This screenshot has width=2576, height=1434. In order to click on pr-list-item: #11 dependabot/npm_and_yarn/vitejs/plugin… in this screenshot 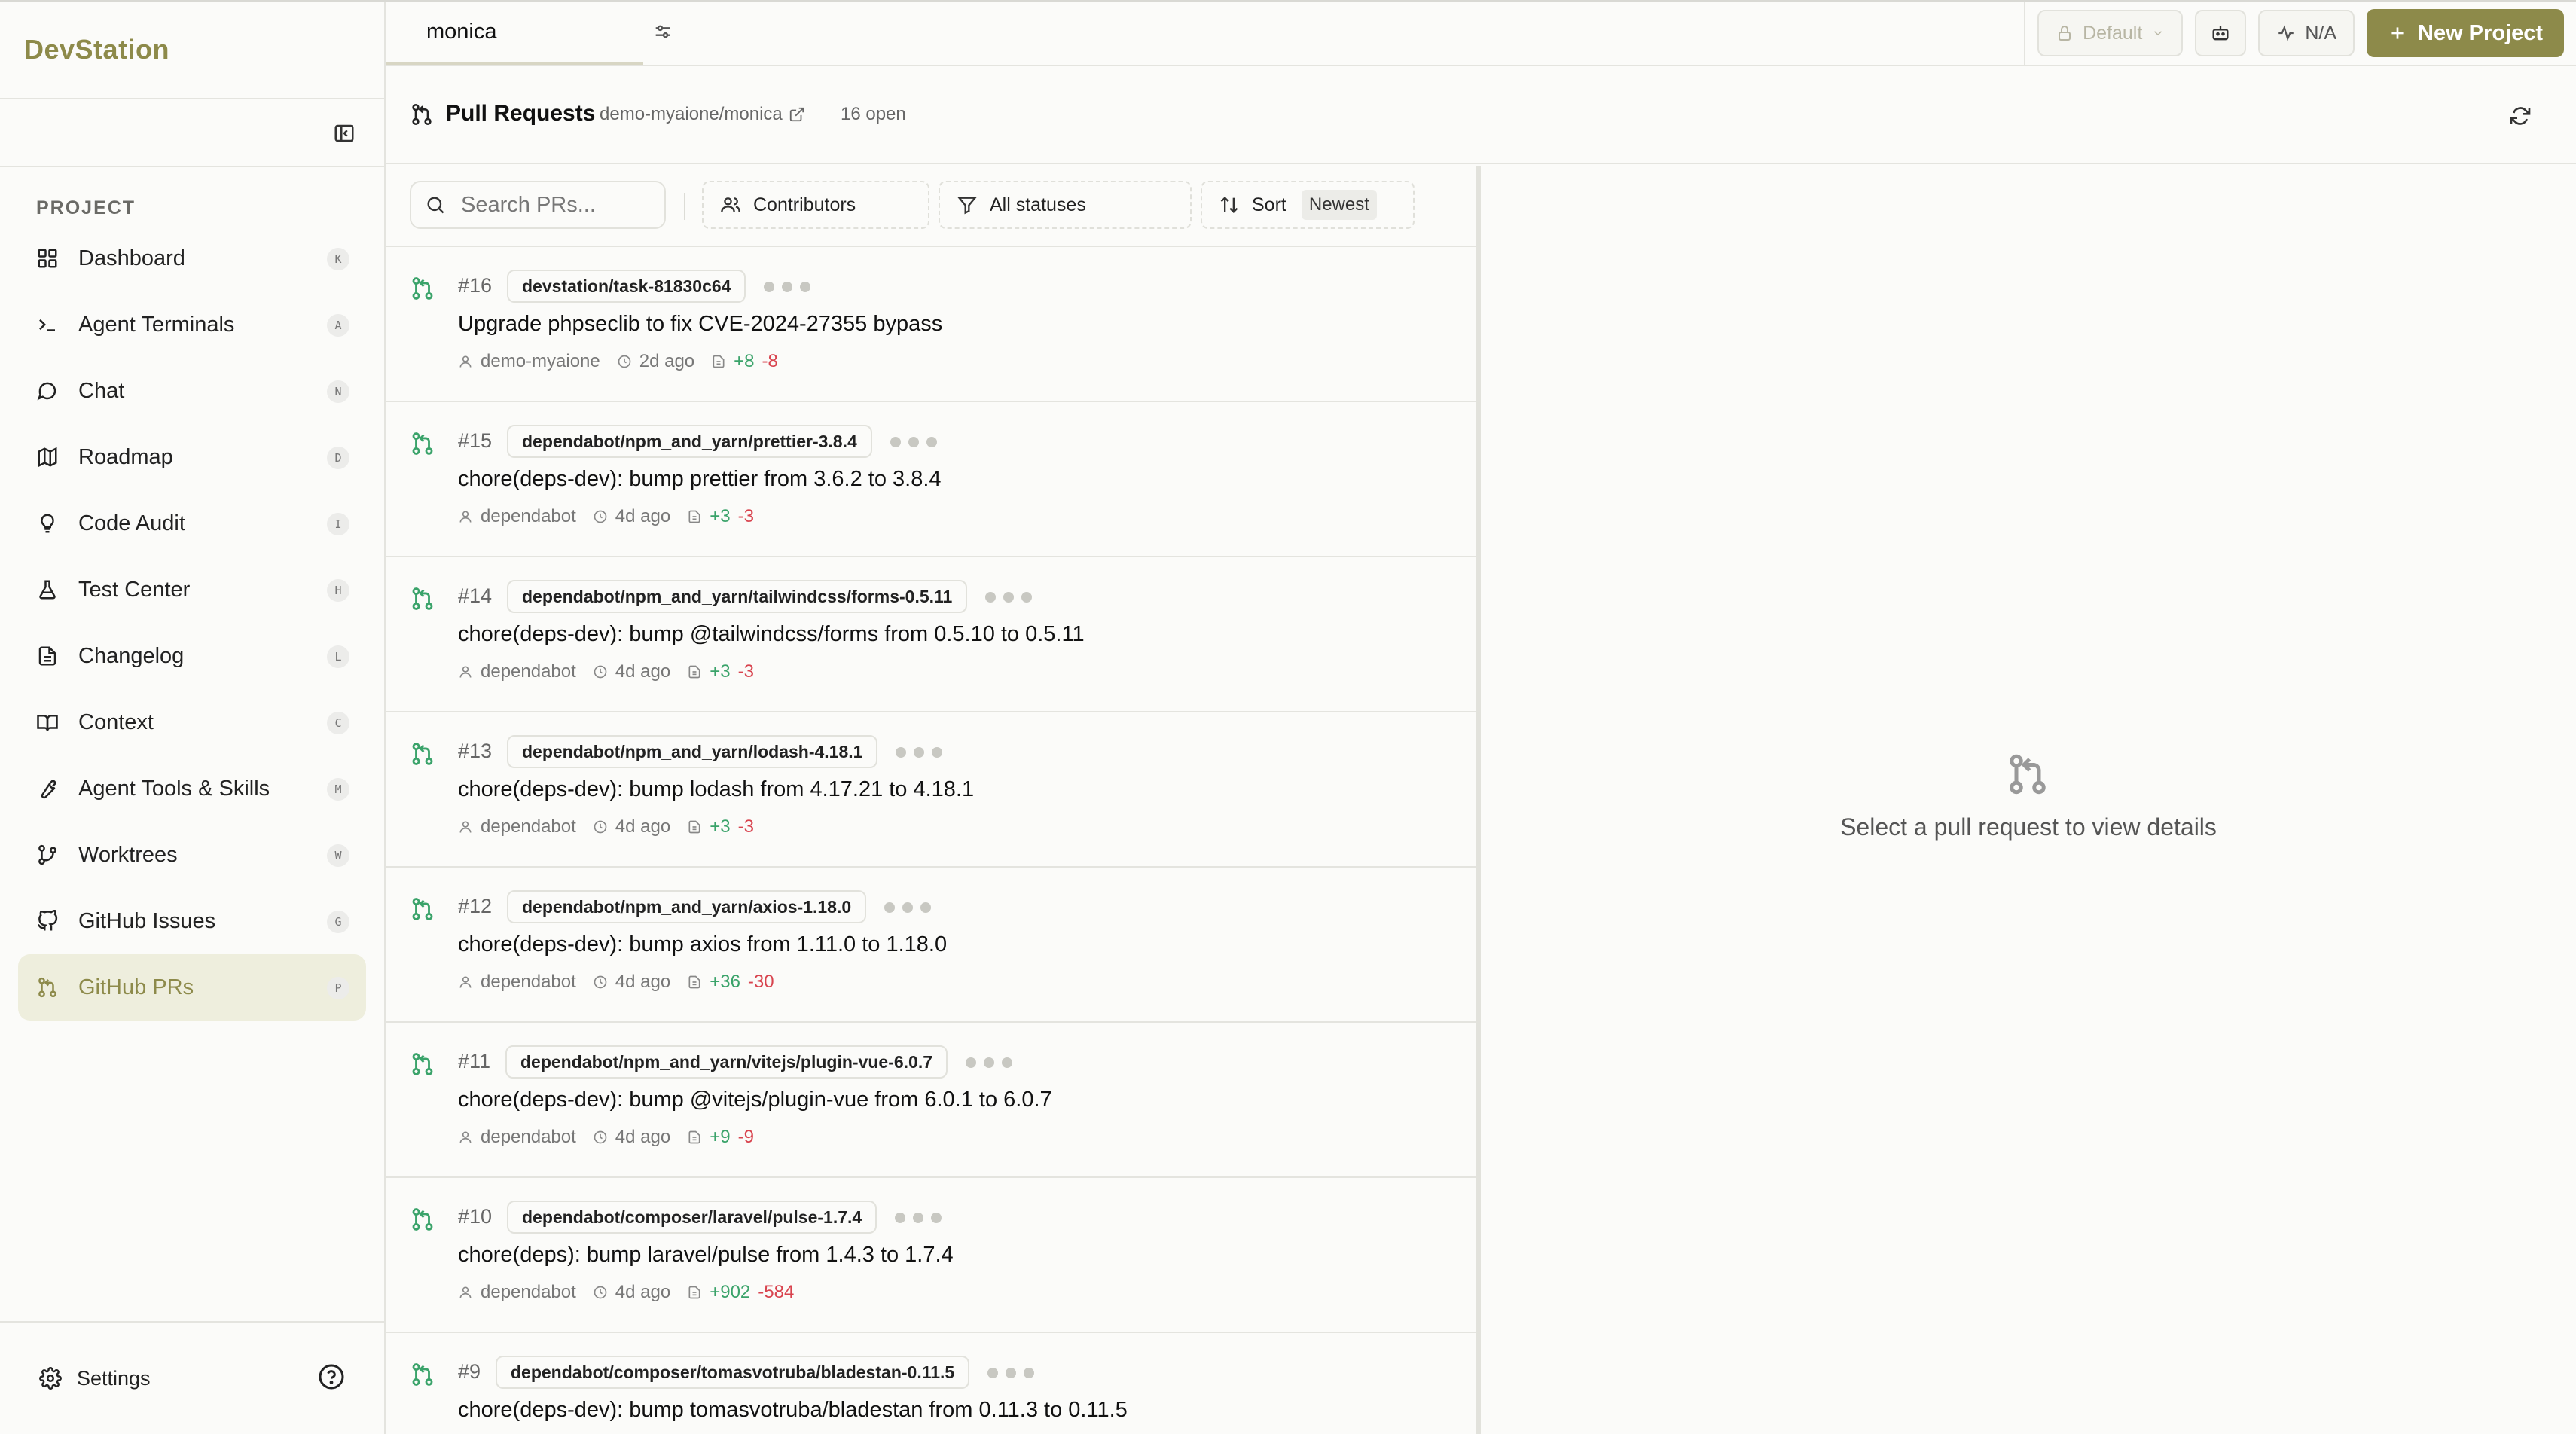, I will do `click(931, 1100)`.